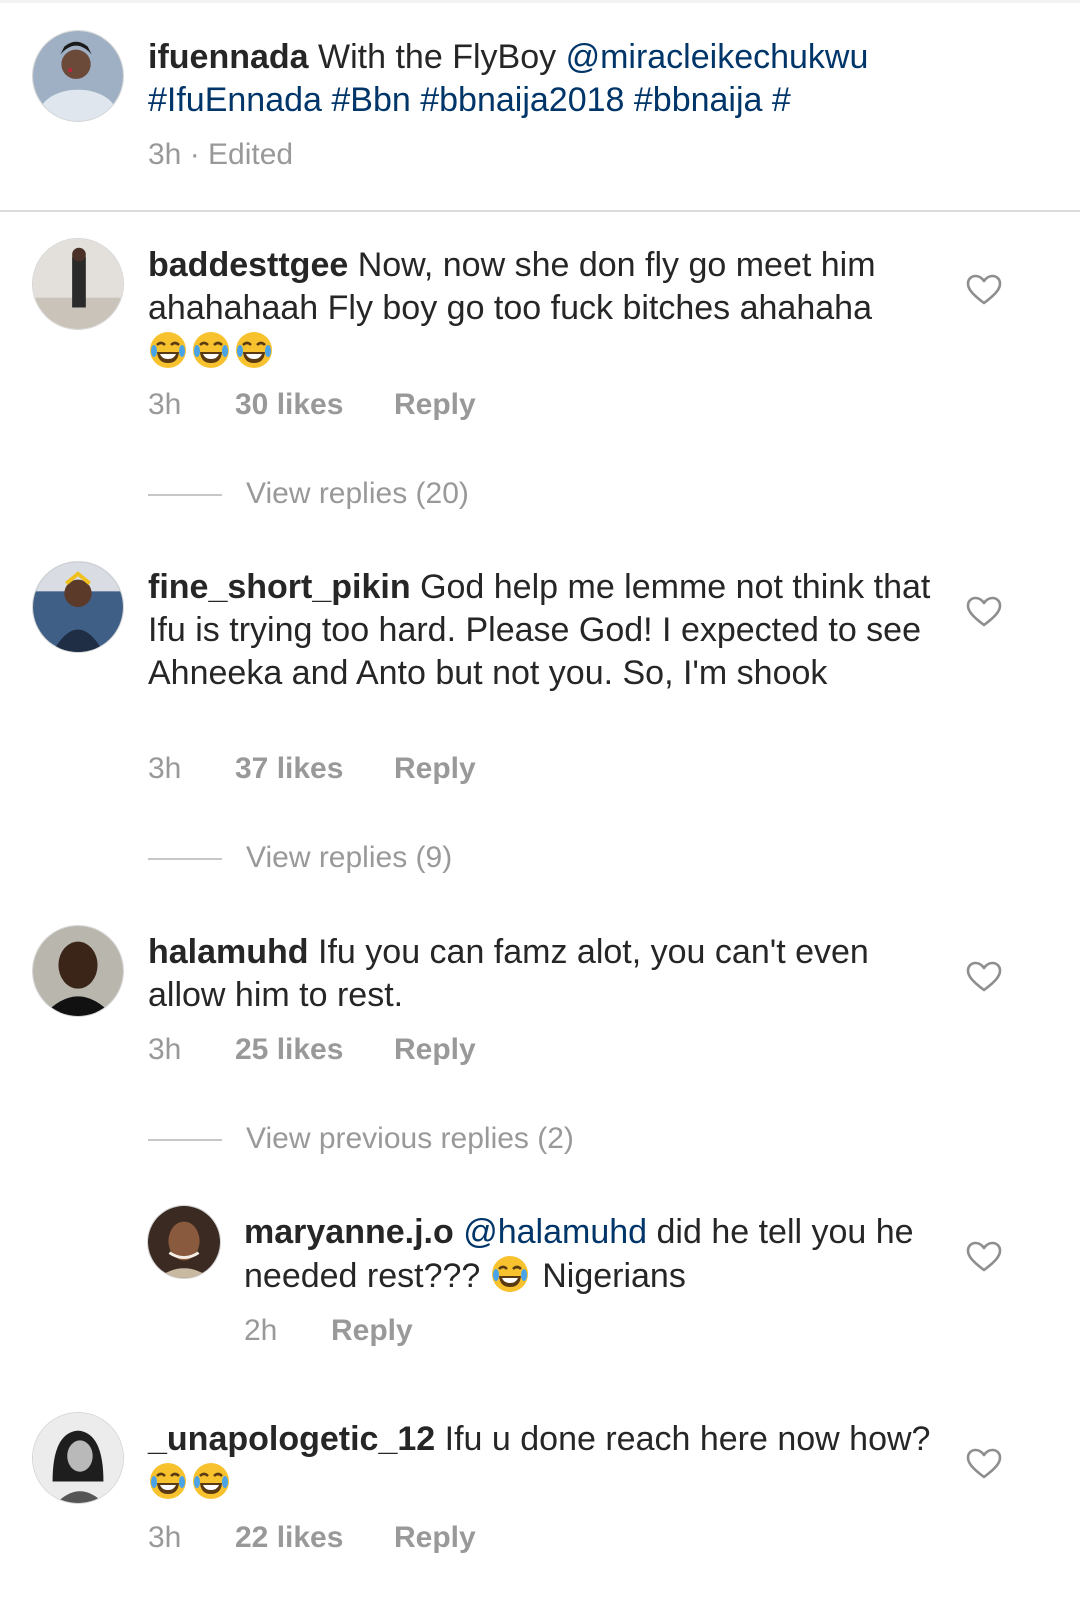  I want to click on caption-time: 3h · Edited, so click(221, 154).